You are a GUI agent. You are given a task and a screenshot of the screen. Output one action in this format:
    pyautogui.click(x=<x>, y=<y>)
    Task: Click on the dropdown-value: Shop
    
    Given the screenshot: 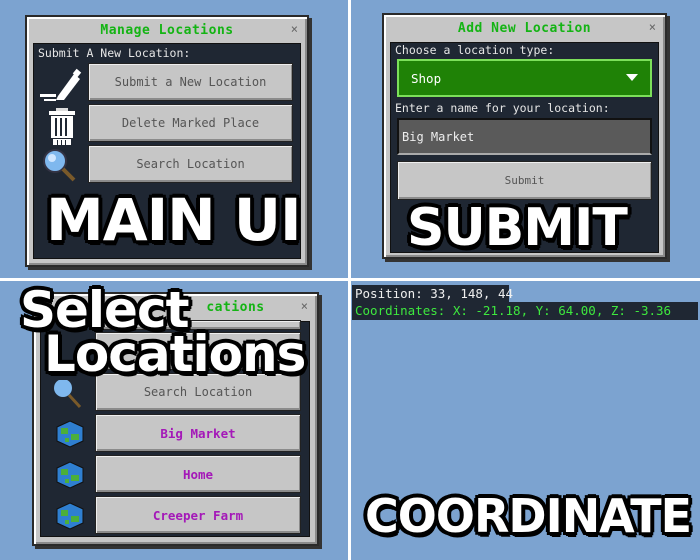 What is the action you would take?
    pyautogui.click(x=426, y=78)
    